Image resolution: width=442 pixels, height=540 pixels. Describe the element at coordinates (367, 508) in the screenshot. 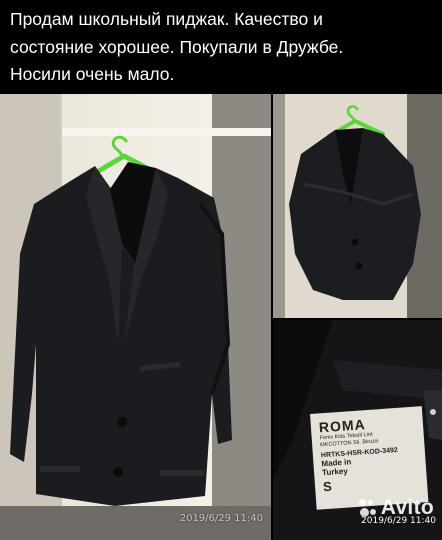

I see `avito-logo-icon` at that location.